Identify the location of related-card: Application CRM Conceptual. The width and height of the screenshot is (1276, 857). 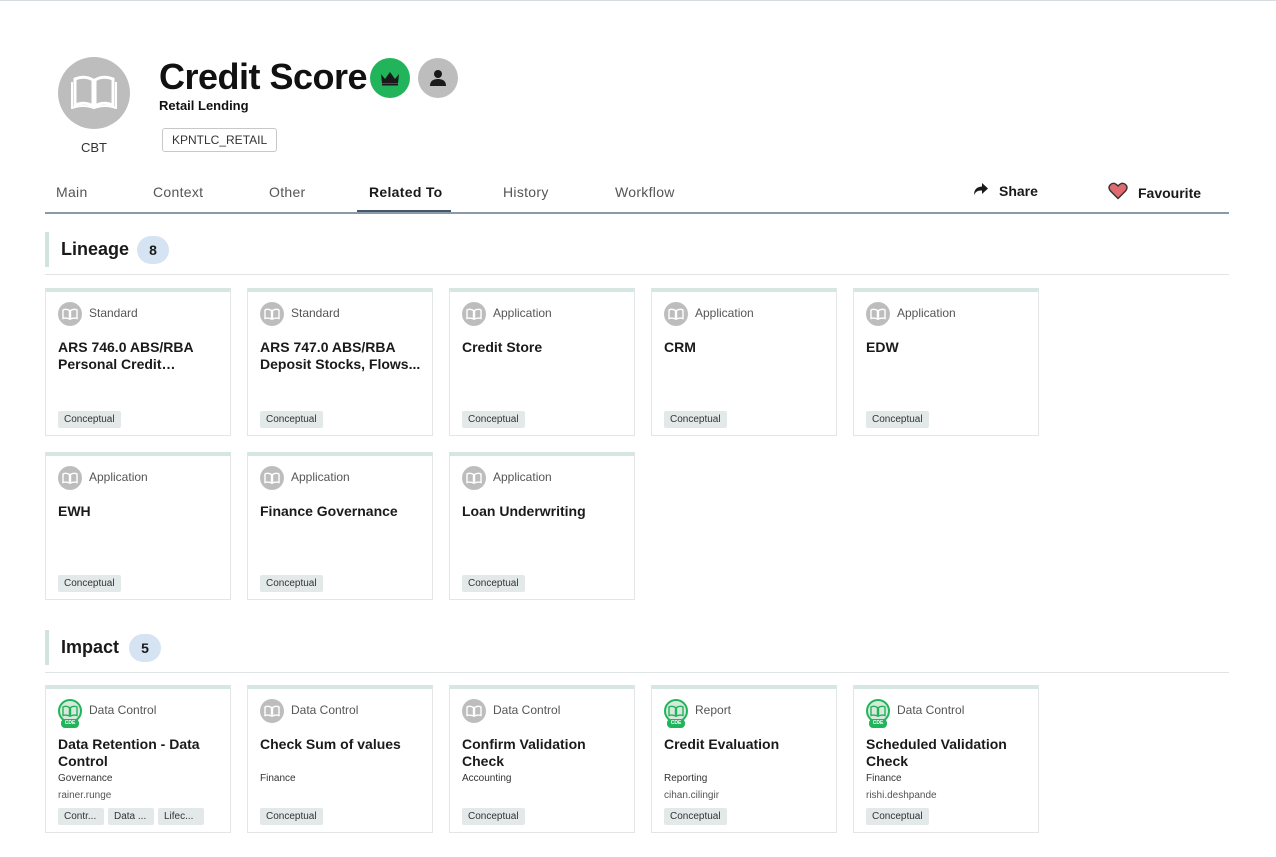
(744, 362).